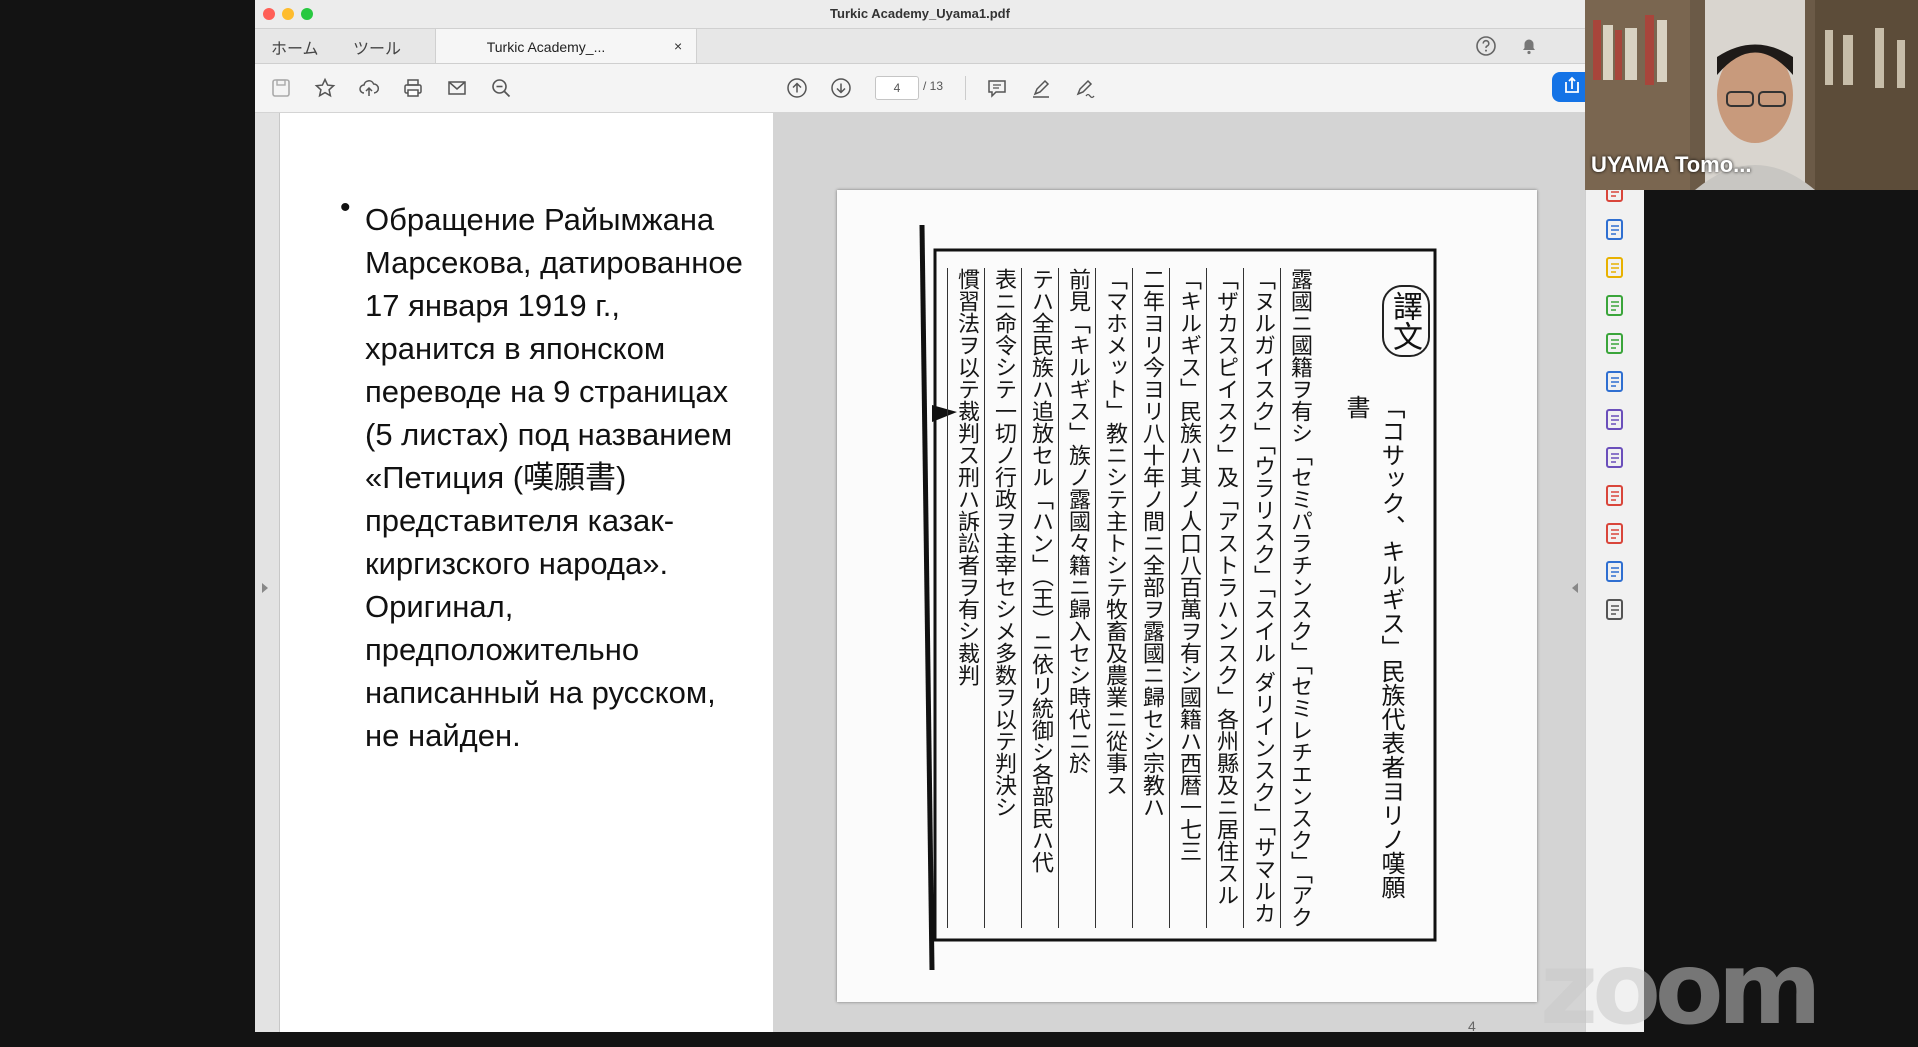 Image resolution: width=1918 pixels, height=1047 pixels. Describe the element at coordinates (1114, 598) in the screenshot. I see `scan-text-column: 「マホメット」教ニシテ主トシテ牧畜及農業ニ從事ス` at that location.